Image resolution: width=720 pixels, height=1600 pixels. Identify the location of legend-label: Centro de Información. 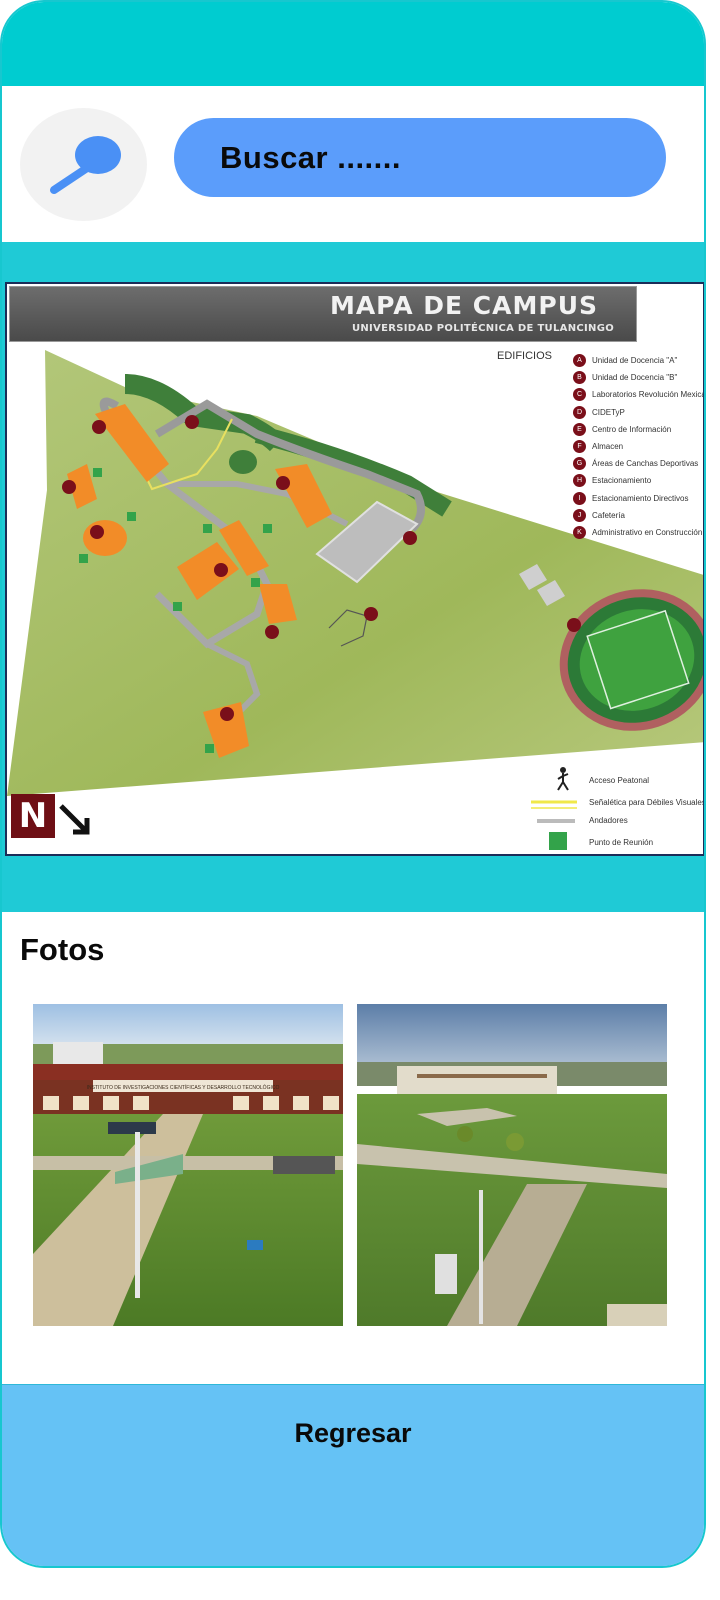
(632, 429).